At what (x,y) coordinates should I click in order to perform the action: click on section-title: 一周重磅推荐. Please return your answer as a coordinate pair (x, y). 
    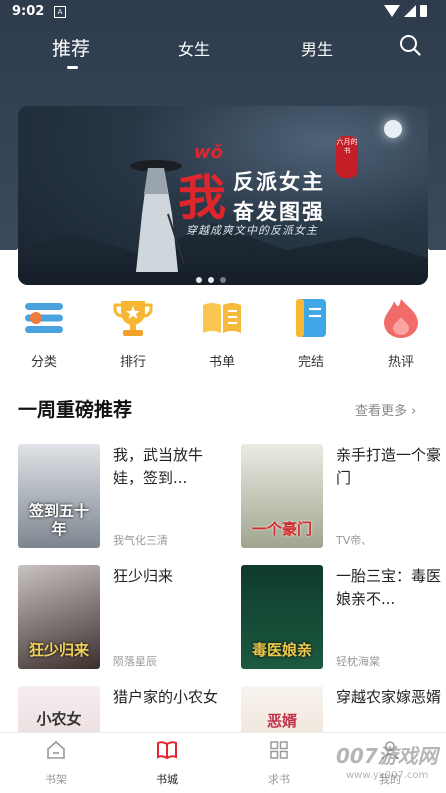
    Looking at the image, I should click on (75, 410).